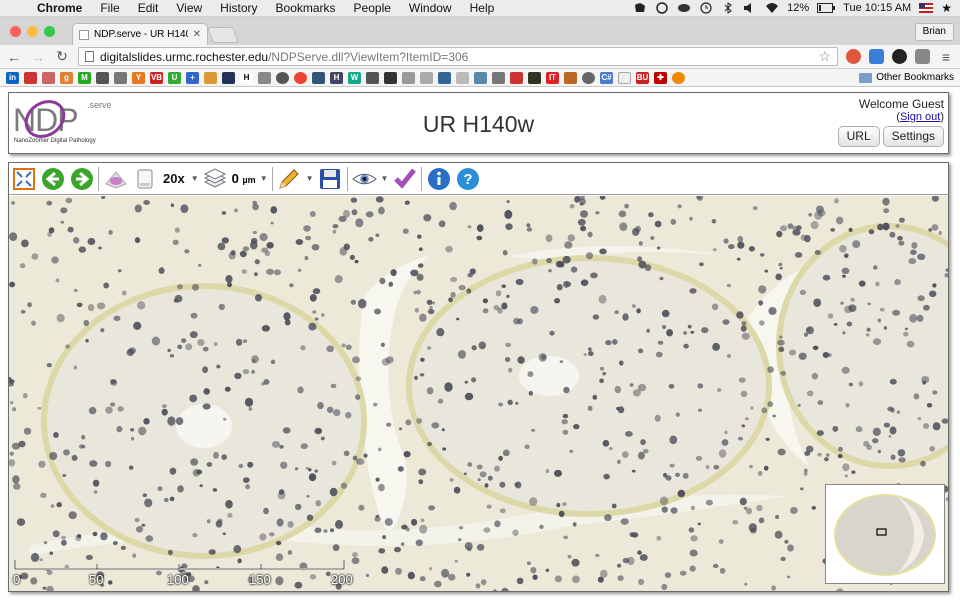 This screenshot has height=600, width=960. I want to click on bookmark-35-icon, so click(624, 77).